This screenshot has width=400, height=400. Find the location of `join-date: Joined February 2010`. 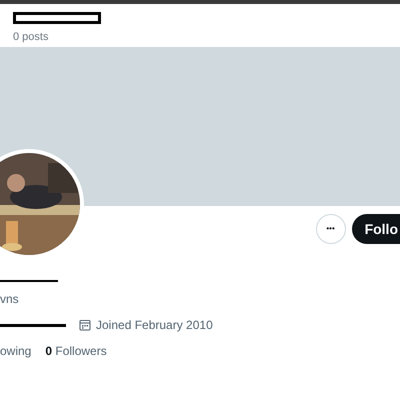

join-date: Joined February 2010 is located at coordinates (154, 325).